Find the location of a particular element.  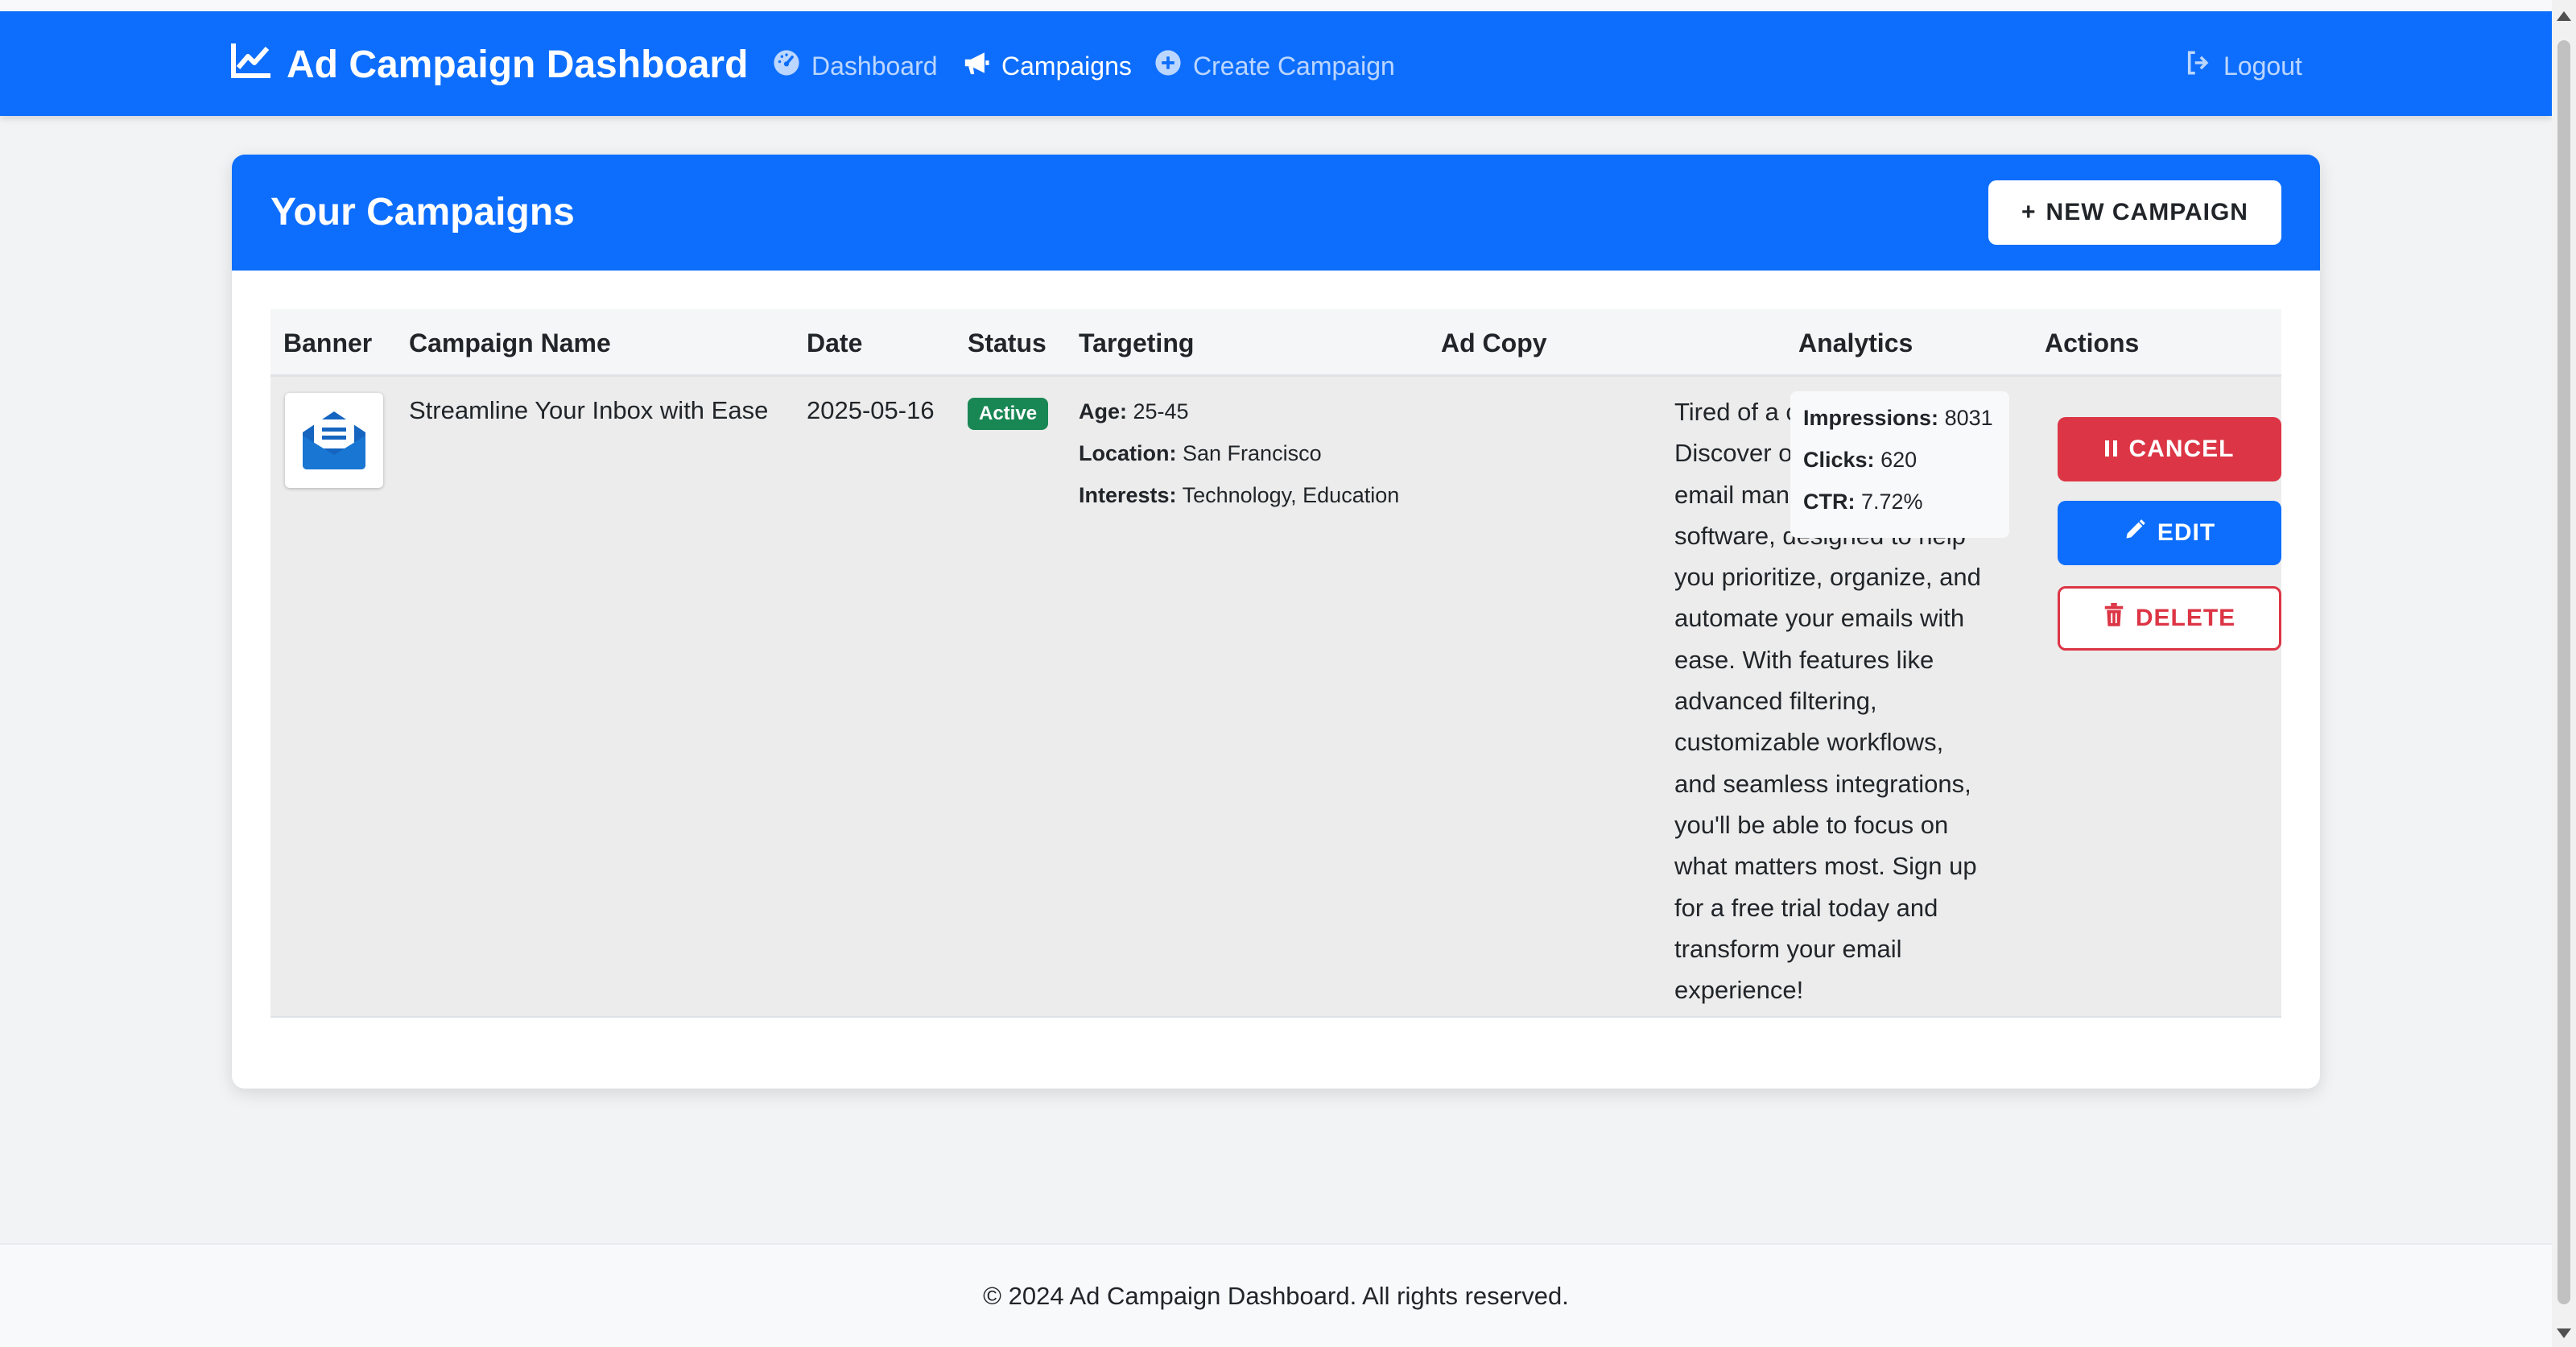

delete-button: DELETE is located at coordinates (2169, 618).